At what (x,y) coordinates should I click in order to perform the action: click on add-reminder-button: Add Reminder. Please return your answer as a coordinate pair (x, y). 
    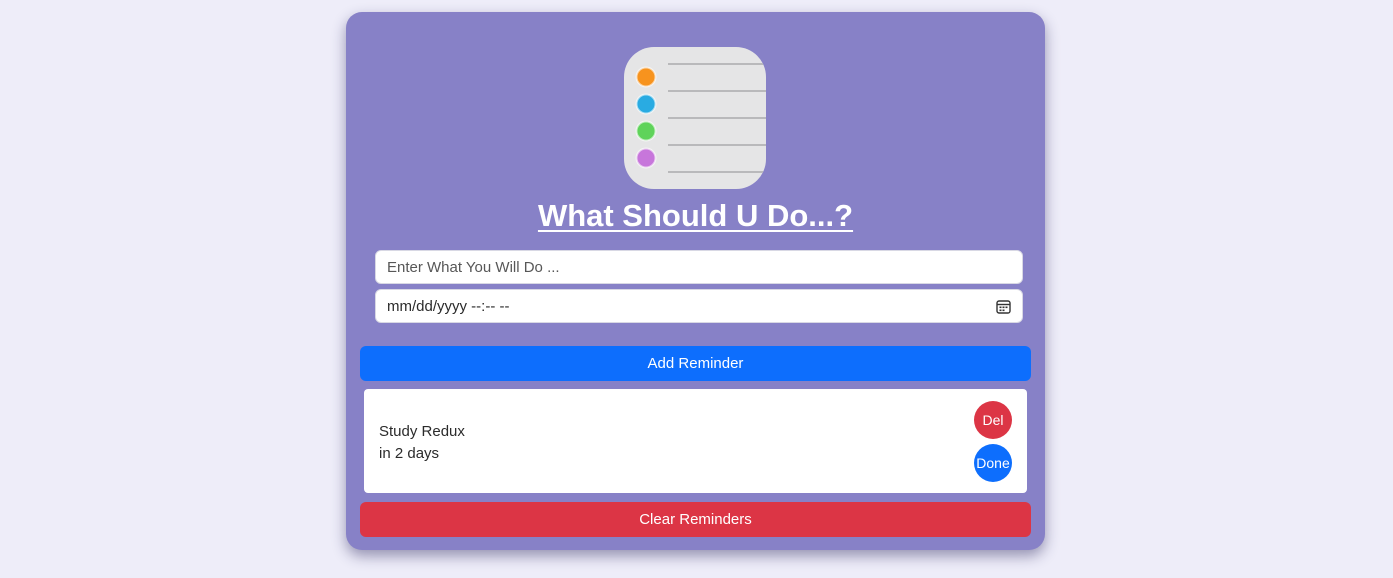
    Looking at the image, I should click on (695, 363).